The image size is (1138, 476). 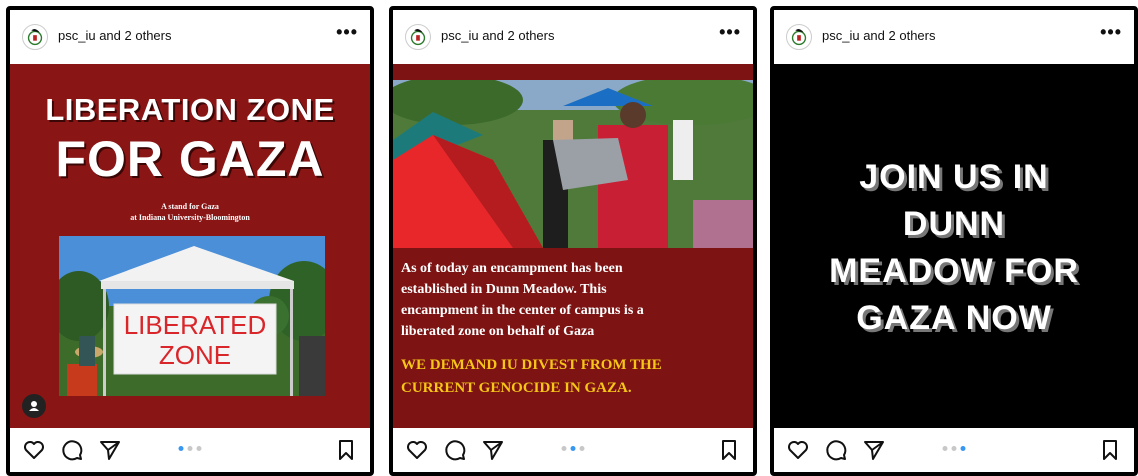 I want to click on post-subtitle-line1: A stand for Gaza, so click(x=190, y=206).